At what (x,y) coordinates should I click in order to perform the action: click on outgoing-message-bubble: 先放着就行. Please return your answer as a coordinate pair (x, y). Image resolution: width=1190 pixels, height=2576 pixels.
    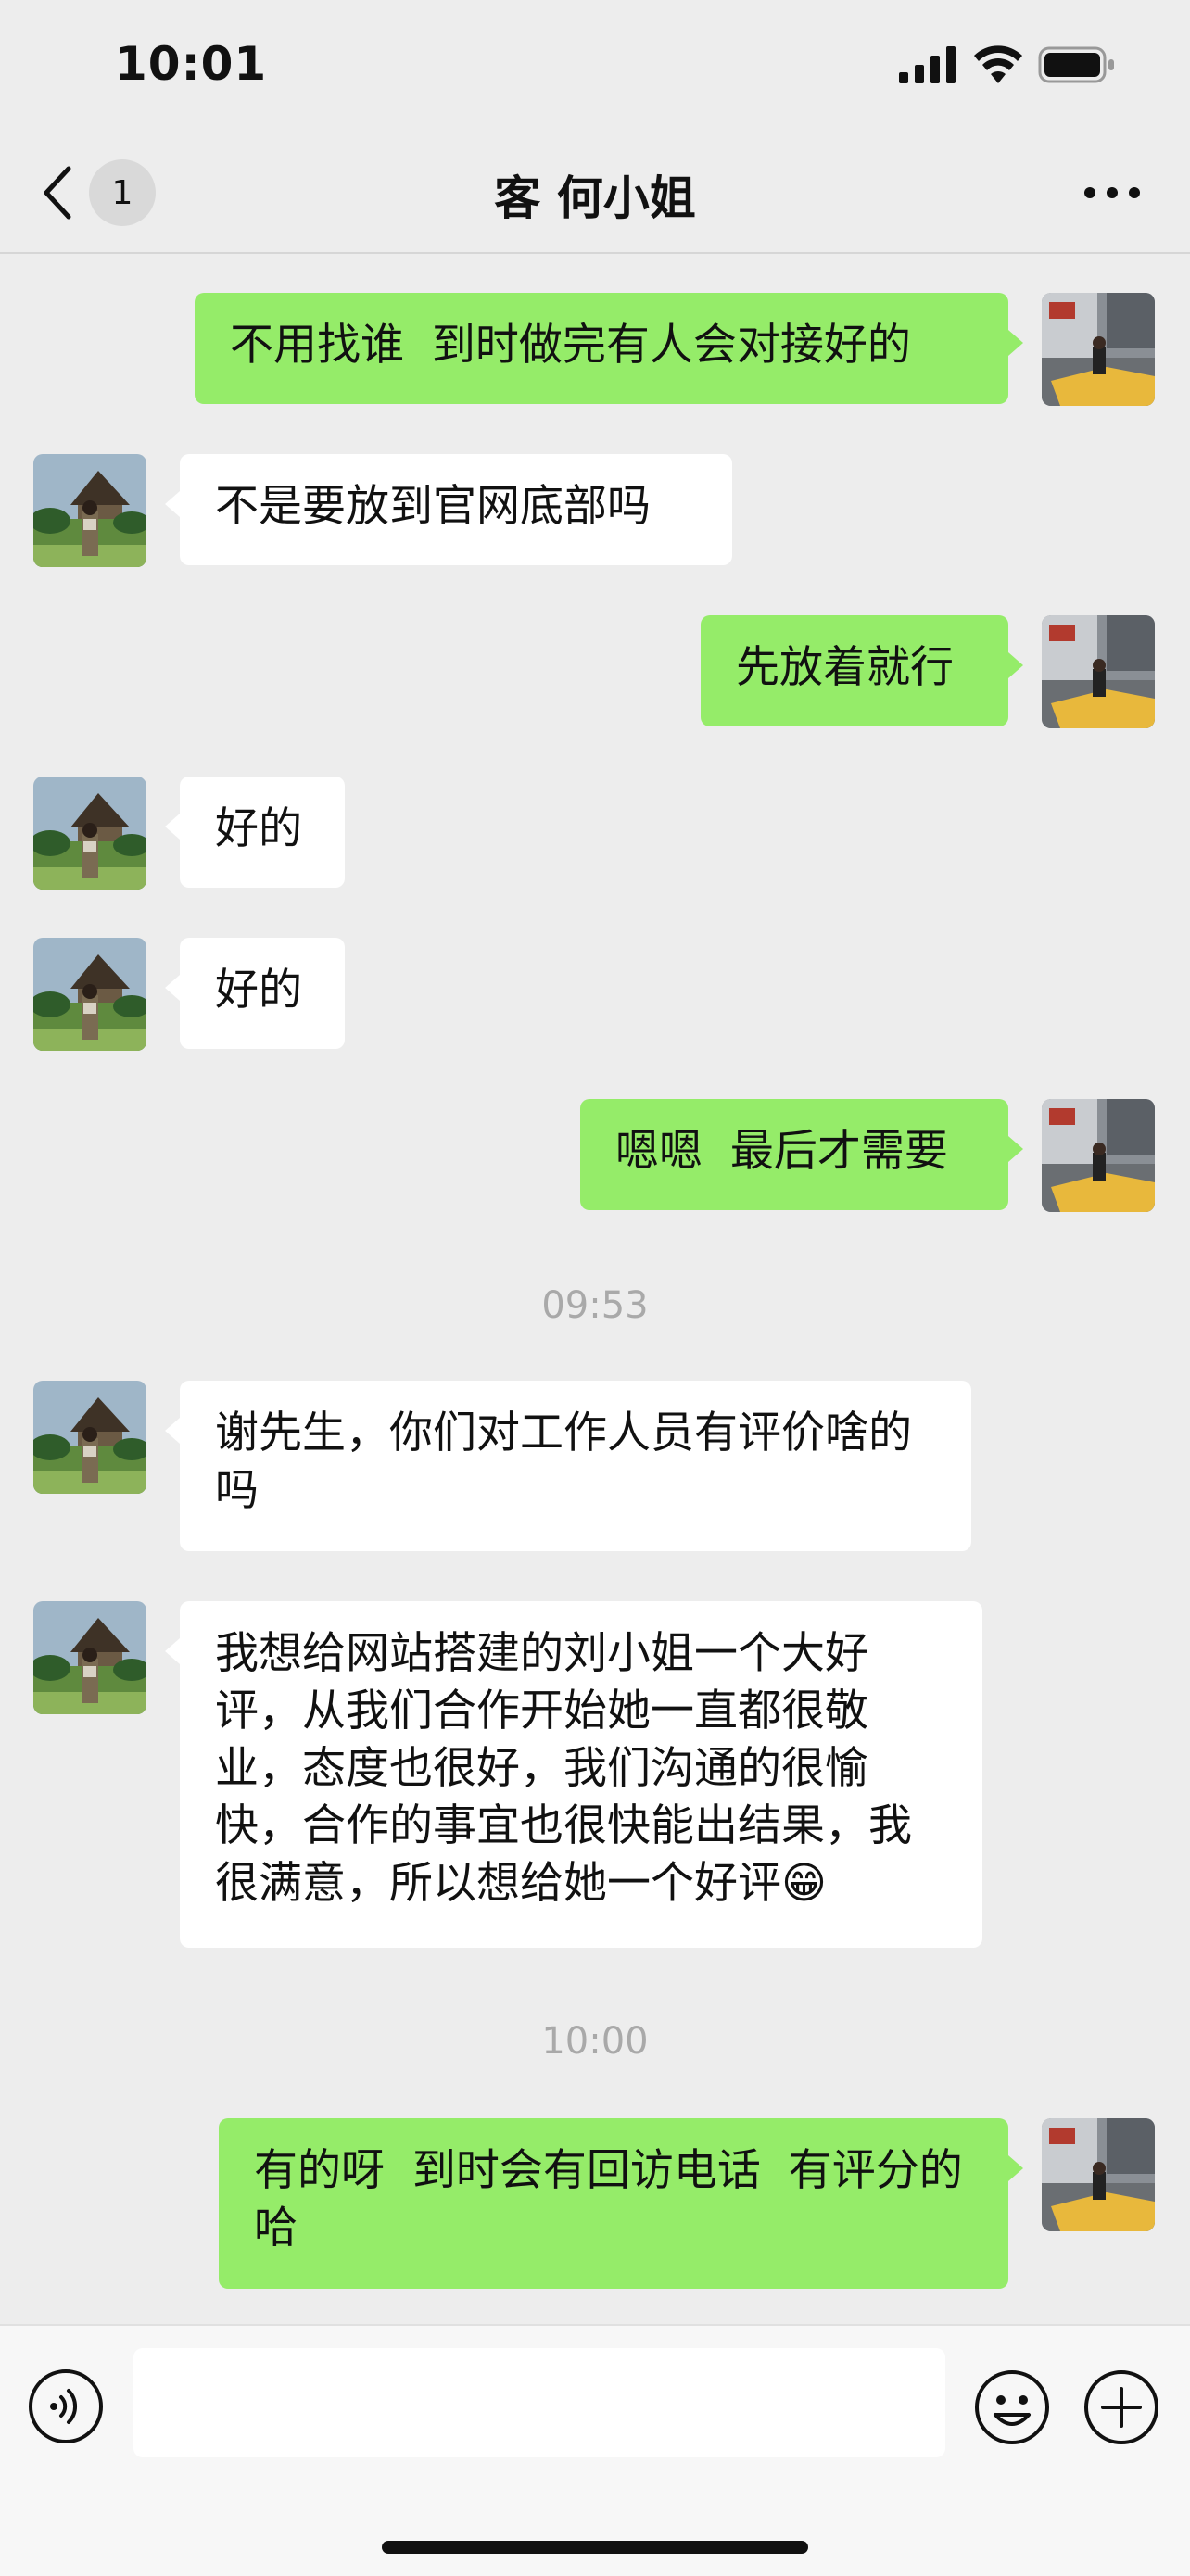
    Looking at the image, I should click on (862, 670).